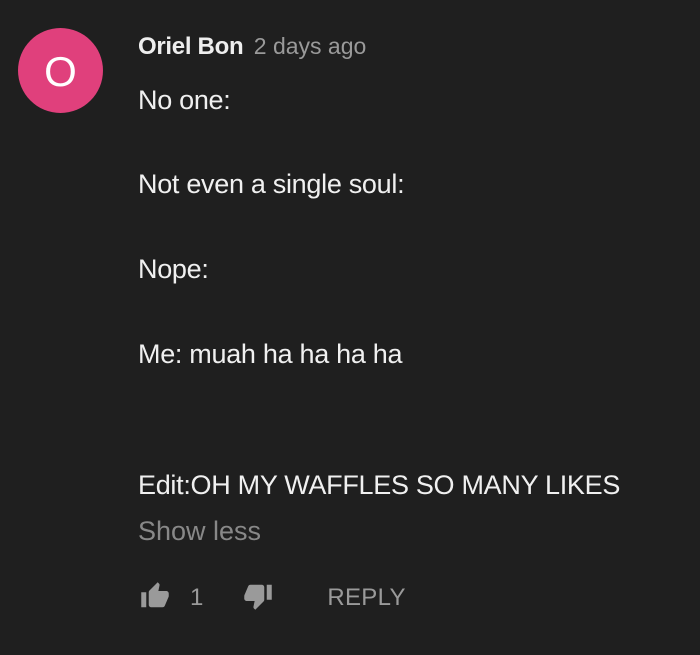 The height and width of the screenshot is (655, 700). Describe the element at coordinates (366, 598) in the screenshot. I see `reply-button: REPLY` at that location.